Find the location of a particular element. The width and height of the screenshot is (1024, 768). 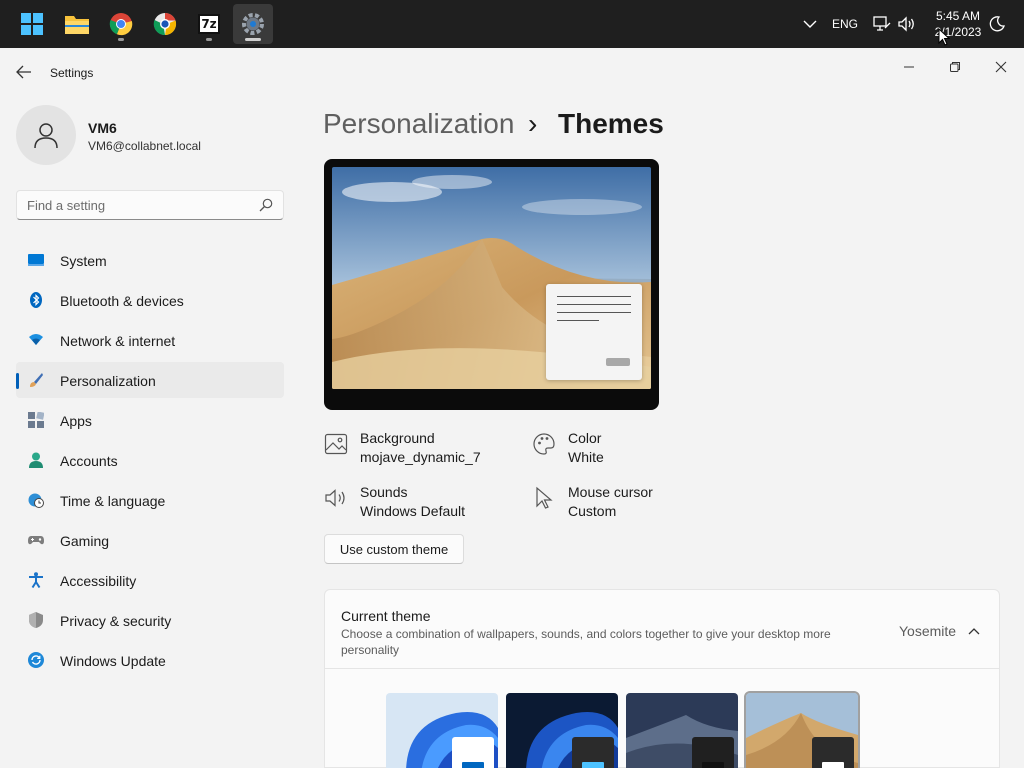

breadcrumb-parent: Personalization is located at coordinates (418, 123).